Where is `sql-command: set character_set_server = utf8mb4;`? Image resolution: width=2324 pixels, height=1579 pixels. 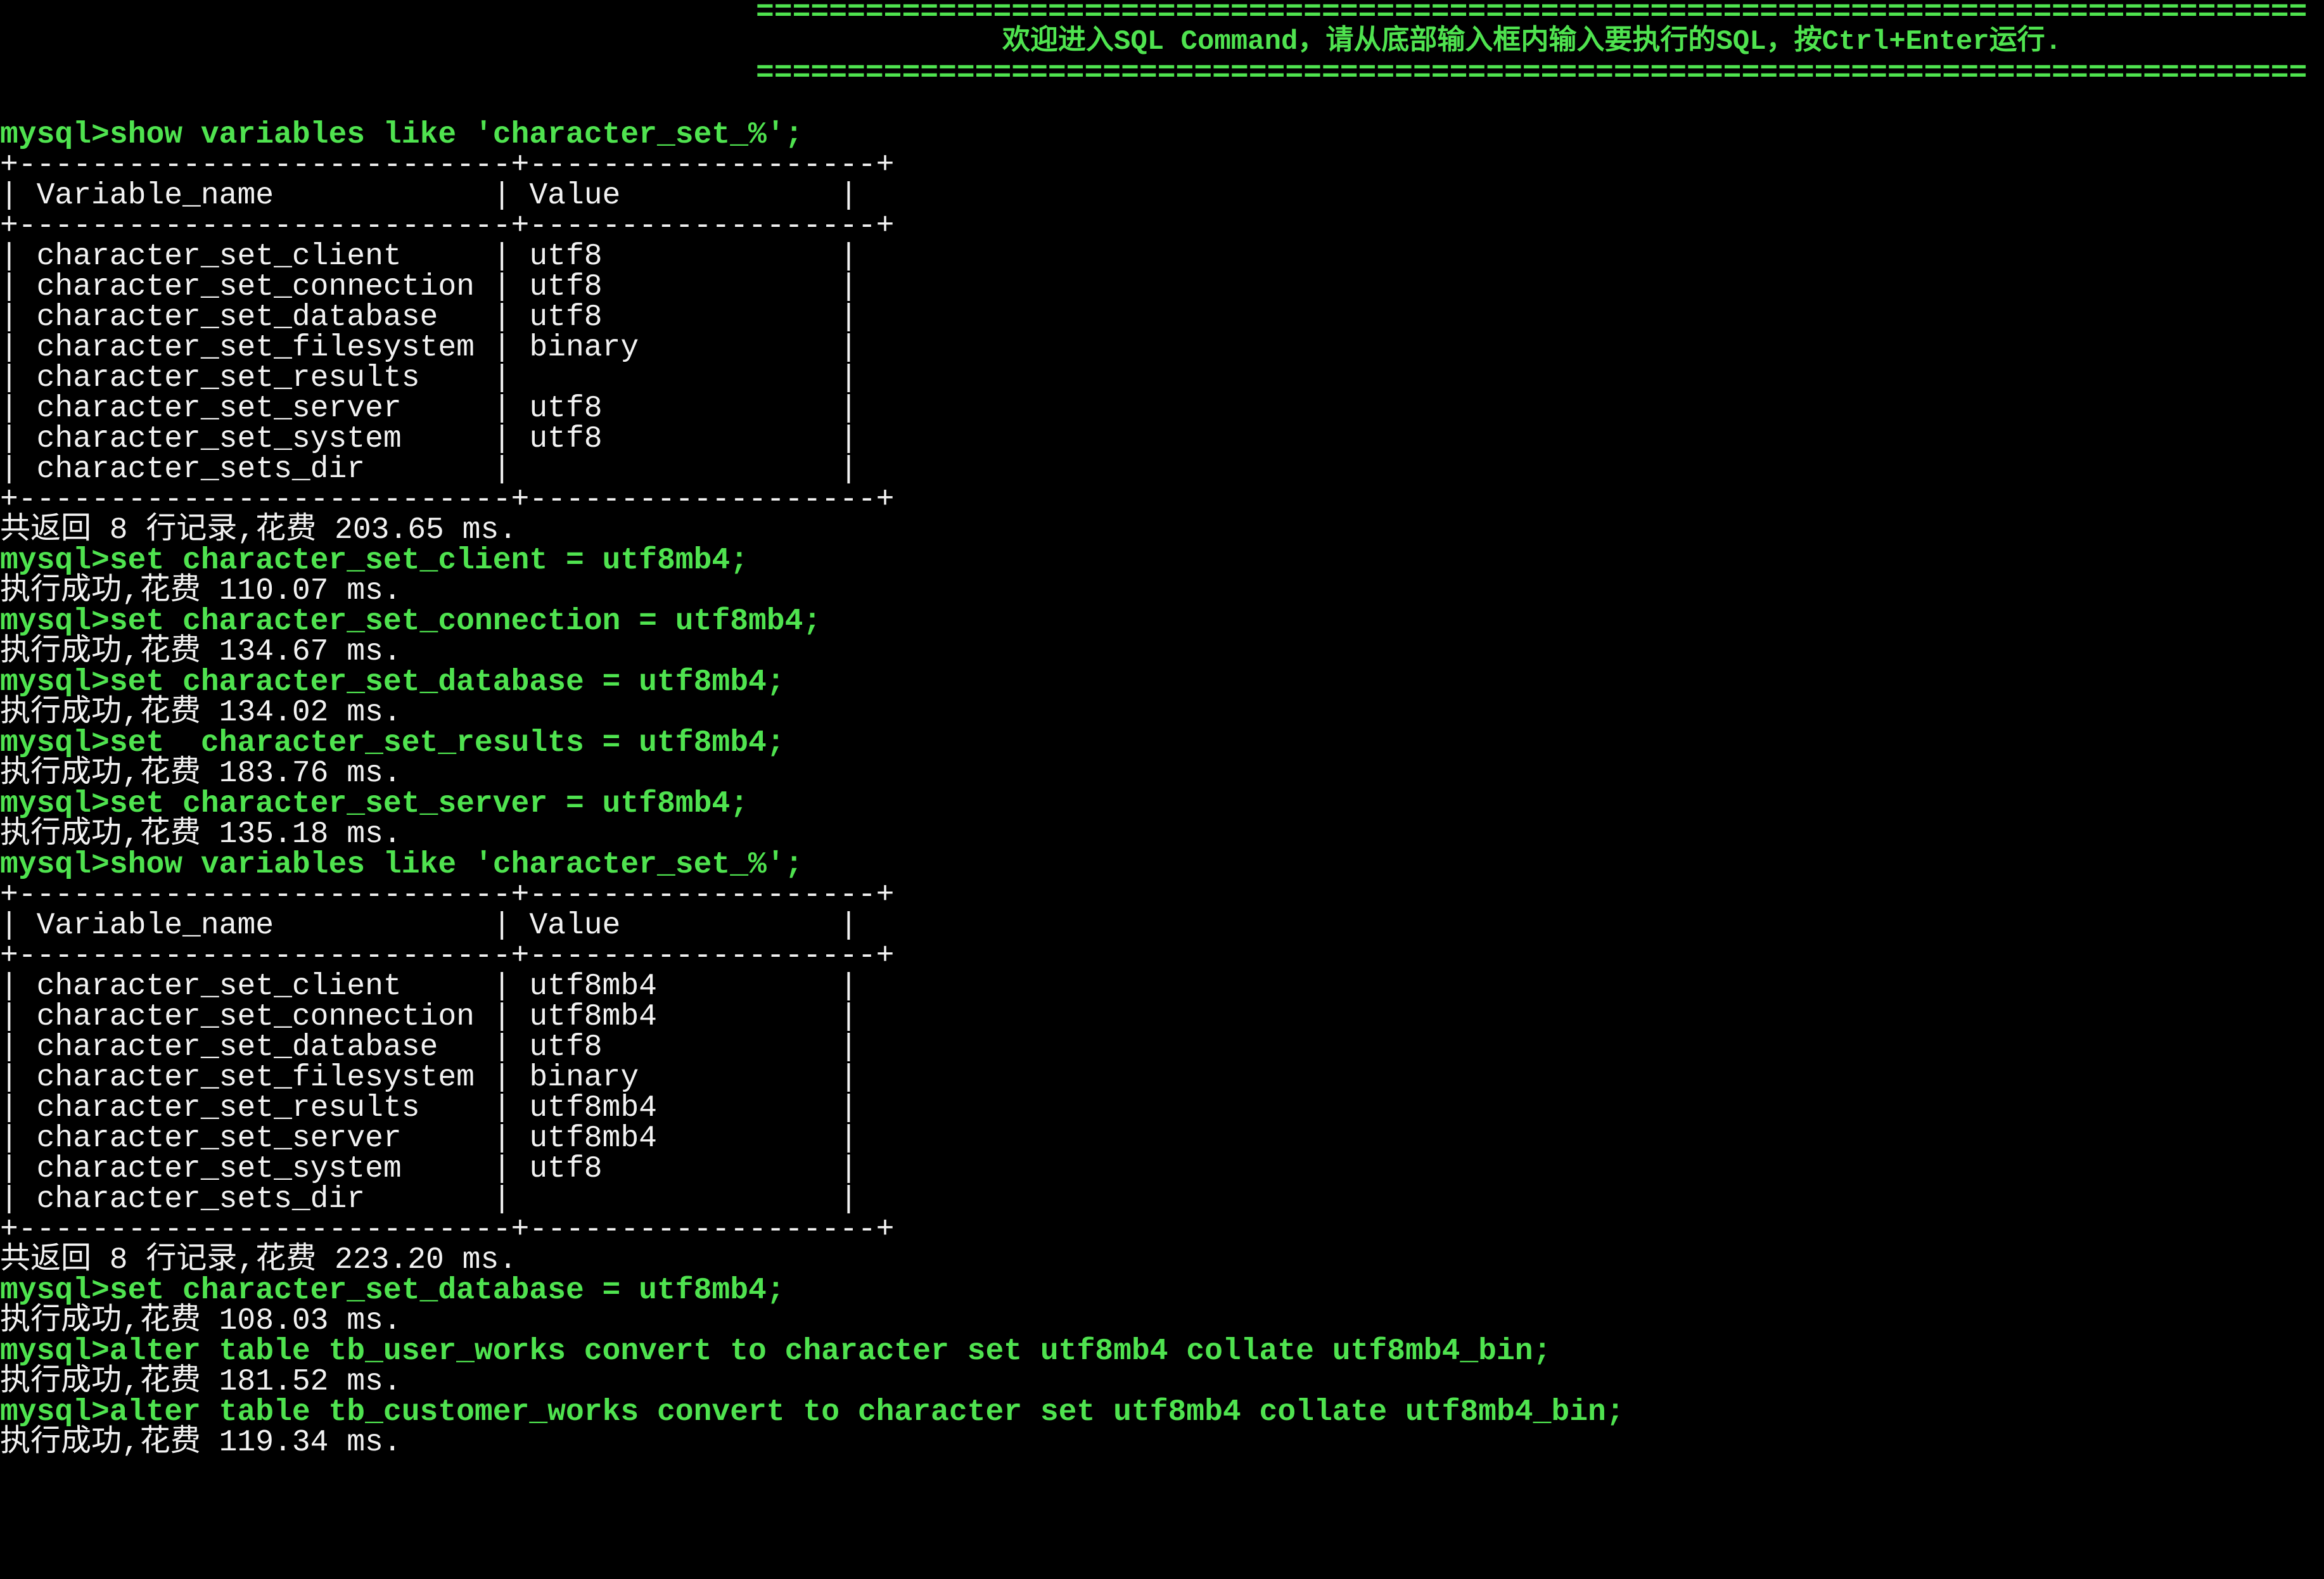
sql-command: set character_set_server = utf8mb4; is located at coordinates (428, 804).